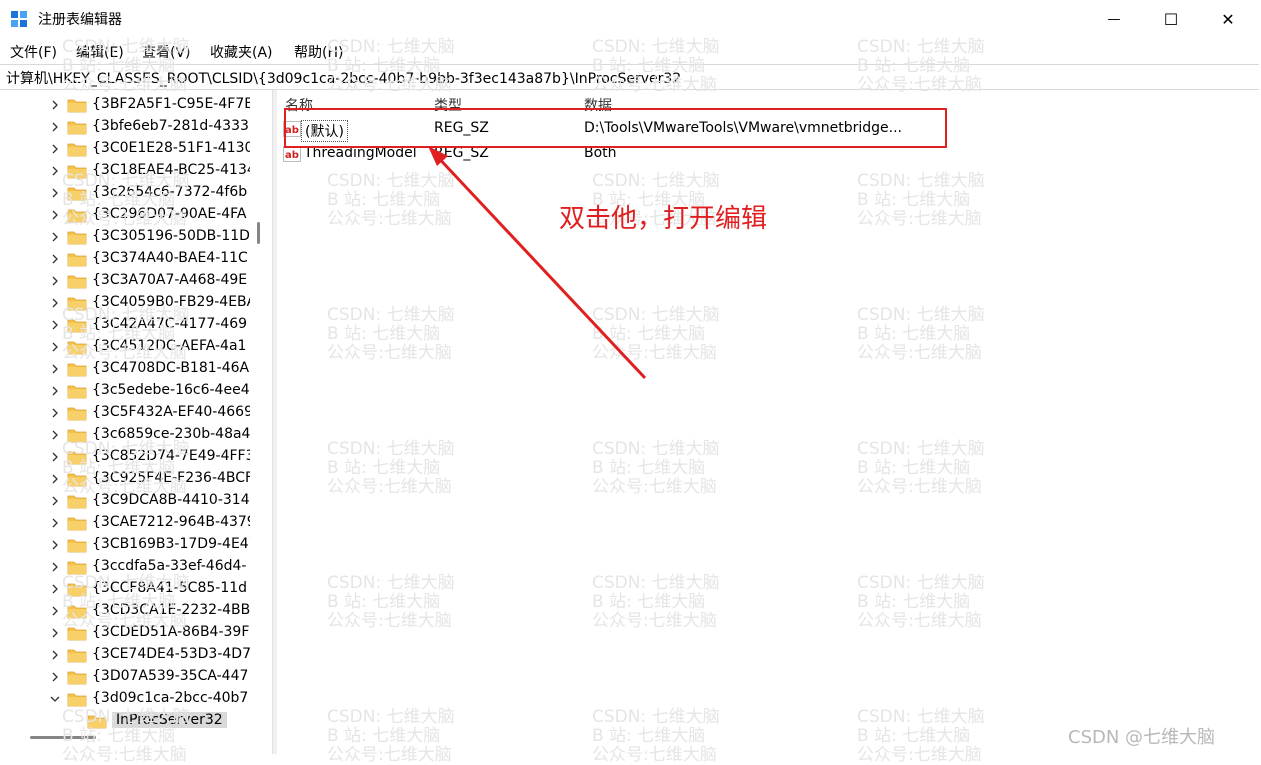  What do you see at coordinates (1228, 19) in the screenshot?
I see `close-button: ✕` at bounding box center [1228, 19].